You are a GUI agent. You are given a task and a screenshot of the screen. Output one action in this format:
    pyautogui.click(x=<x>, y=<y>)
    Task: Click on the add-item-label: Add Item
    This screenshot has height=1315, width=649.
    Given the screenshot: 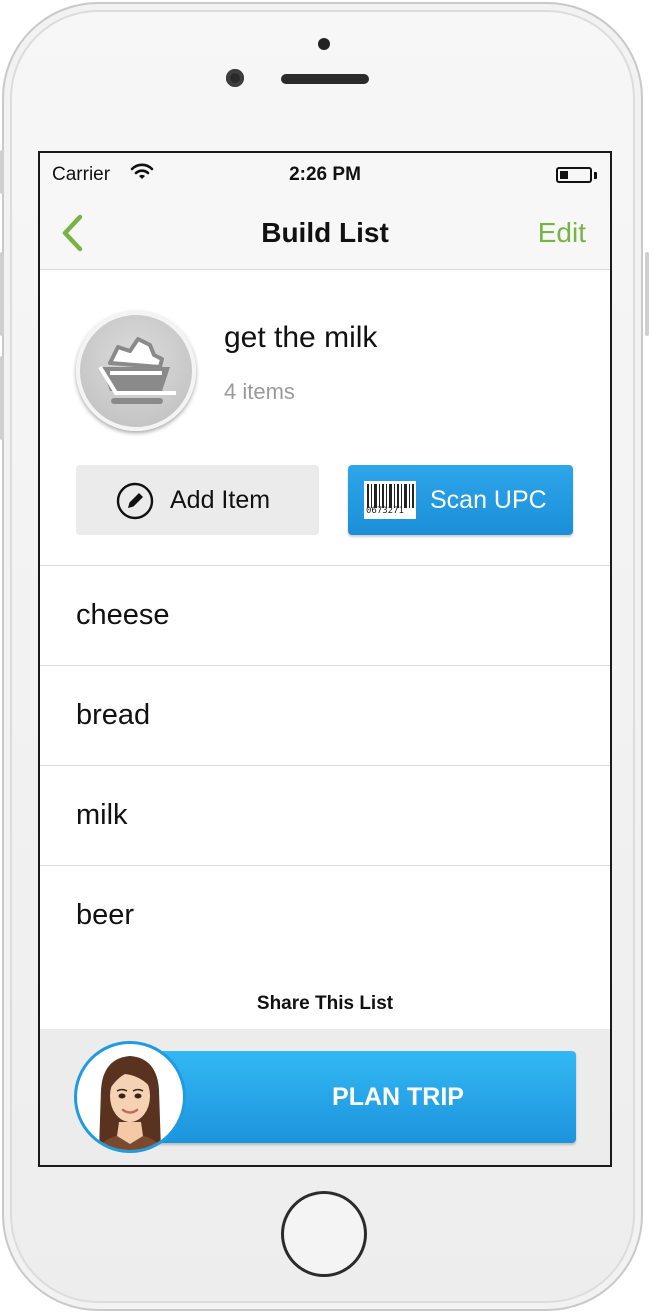 What is the action you would take?
    pyautogui.click(x=220, y=500)
    